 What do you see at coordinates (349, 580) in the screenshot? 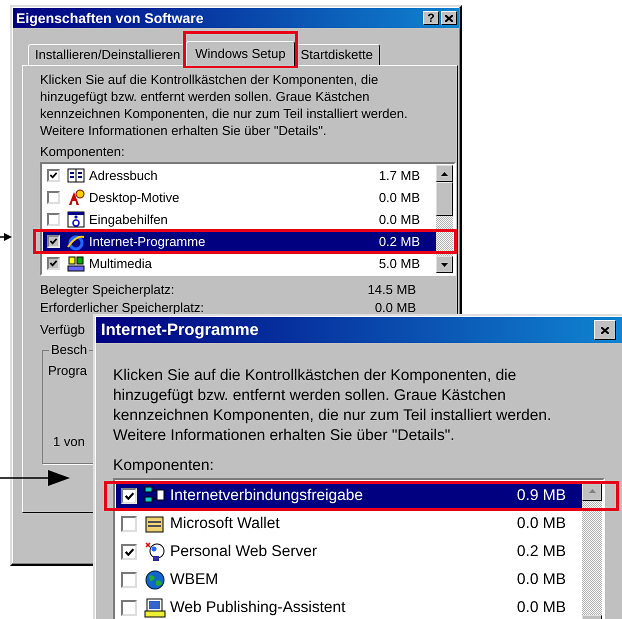
I see `list-item: WBEM 0.0 MB` at bounding box center [349, 580].